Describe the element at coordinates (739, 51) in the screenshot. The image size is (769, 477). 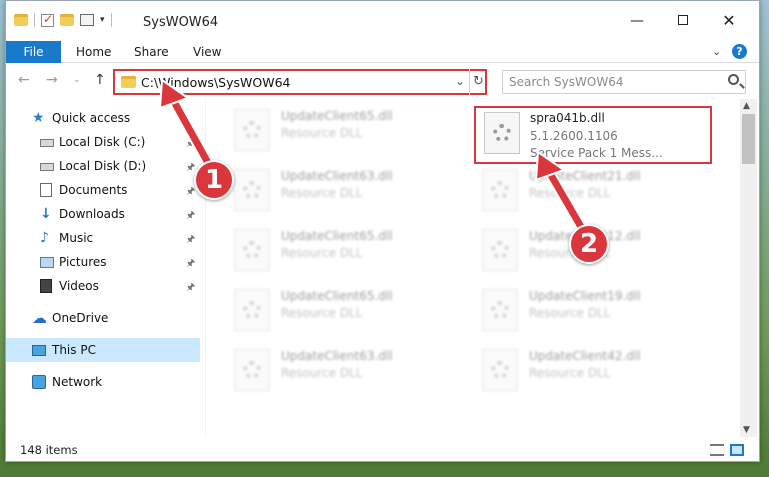
I see `help-icon: ?` at that location.